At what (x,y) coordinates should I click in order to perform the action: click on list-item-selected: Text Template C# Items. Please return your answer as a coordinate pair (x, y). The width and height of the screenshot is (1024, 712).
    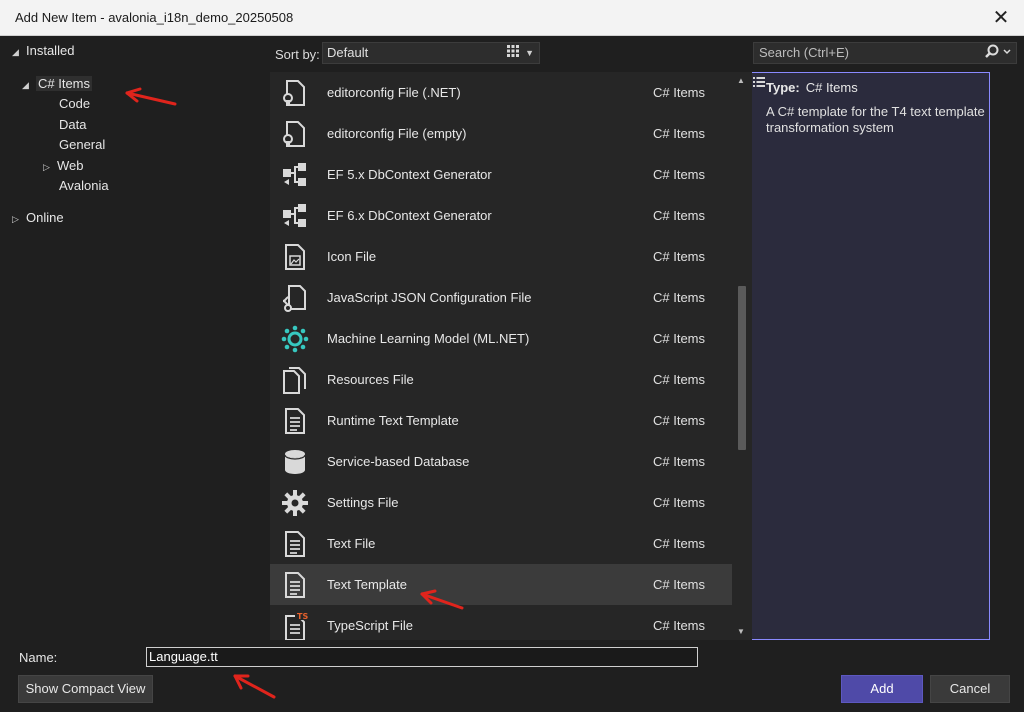
    Looking at the image, I should click on (501, 584).